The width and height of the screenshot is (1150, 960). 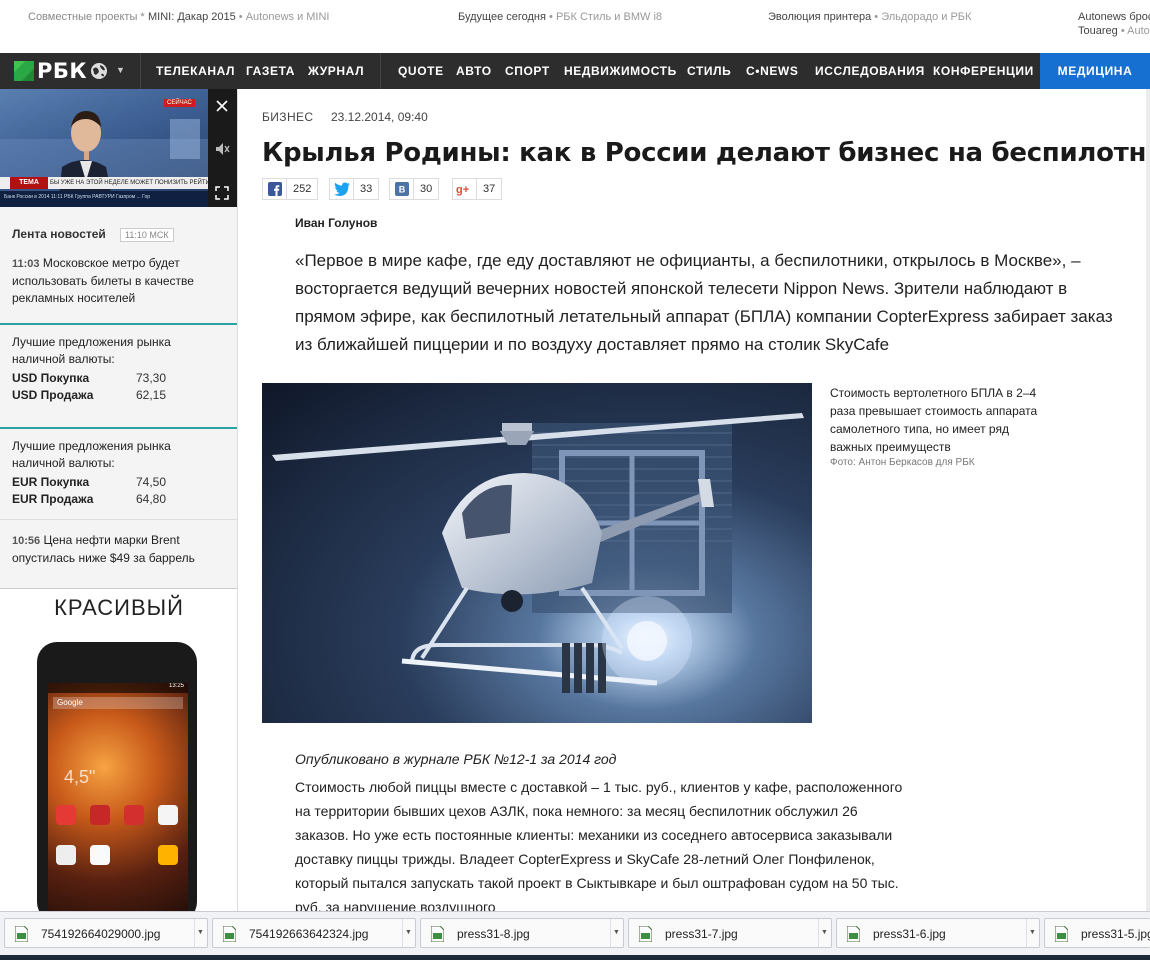 What do you see at coordinates (354, 189) in the screenshot?
I see `share-twitter-button: 33` at bounding box center [354, 189].